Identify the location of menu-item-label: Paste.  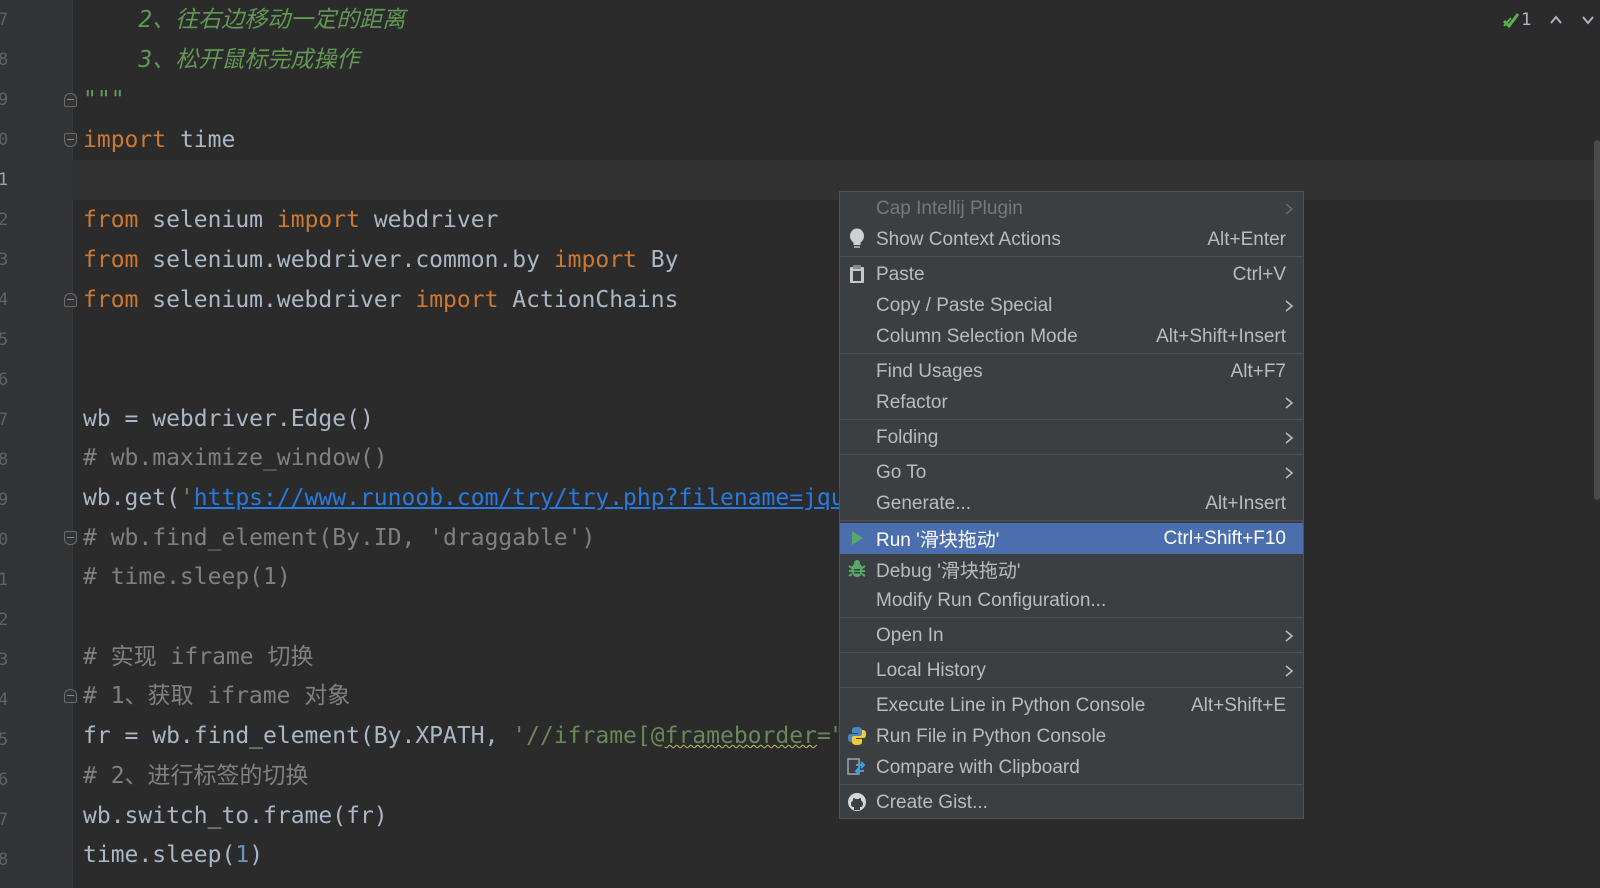
(900, 274).